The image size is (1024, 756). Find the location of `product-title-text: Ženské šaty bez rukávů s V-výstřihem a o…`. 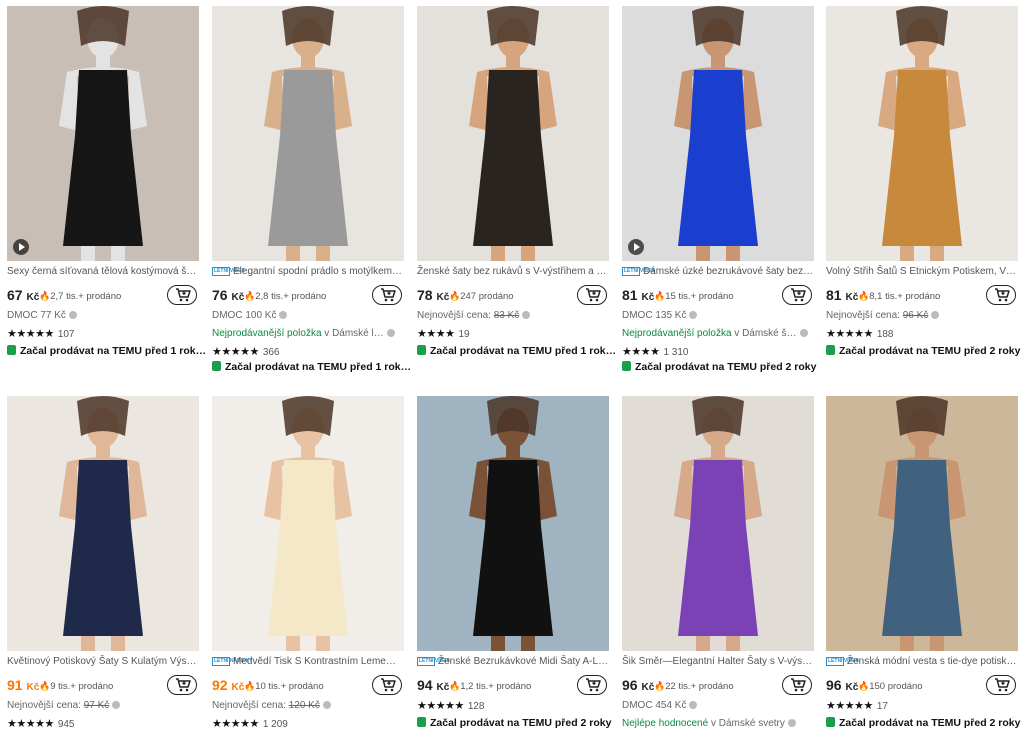

product-title-text: Ženské šaty bez rukávů s V-výstřihem a o… is located at coordinates (513, 271).